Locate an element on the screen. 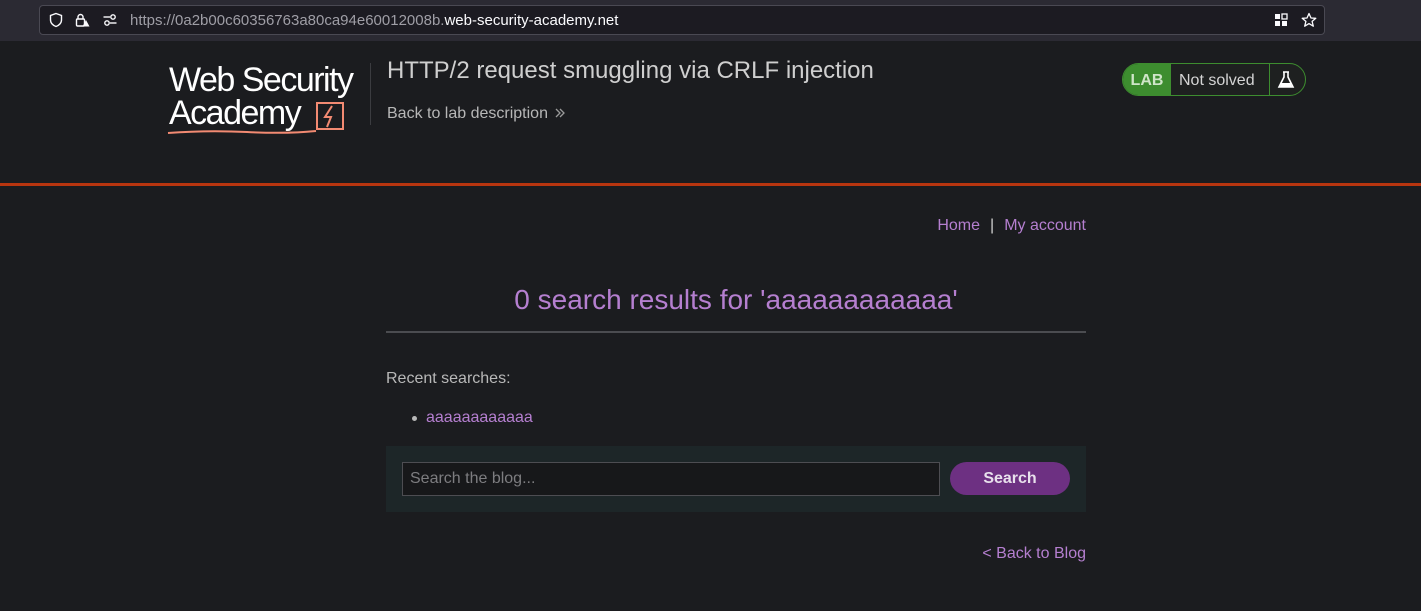 The image size is (1421, 611). web-security-academy-logo: Web Security Academy is located at coordinates (267, 99).